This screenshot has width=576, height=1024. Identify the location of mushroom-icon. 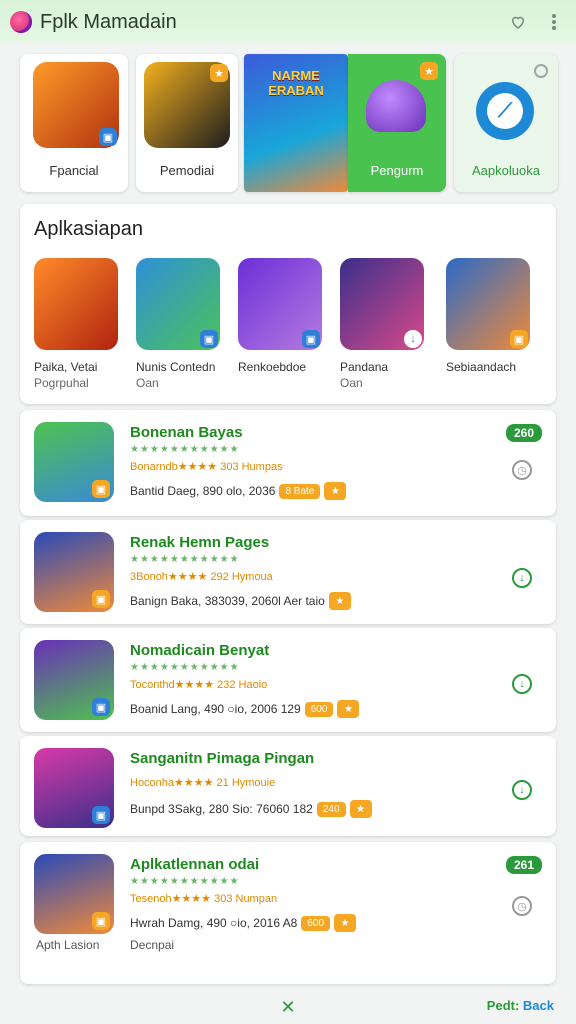
(396, 106).